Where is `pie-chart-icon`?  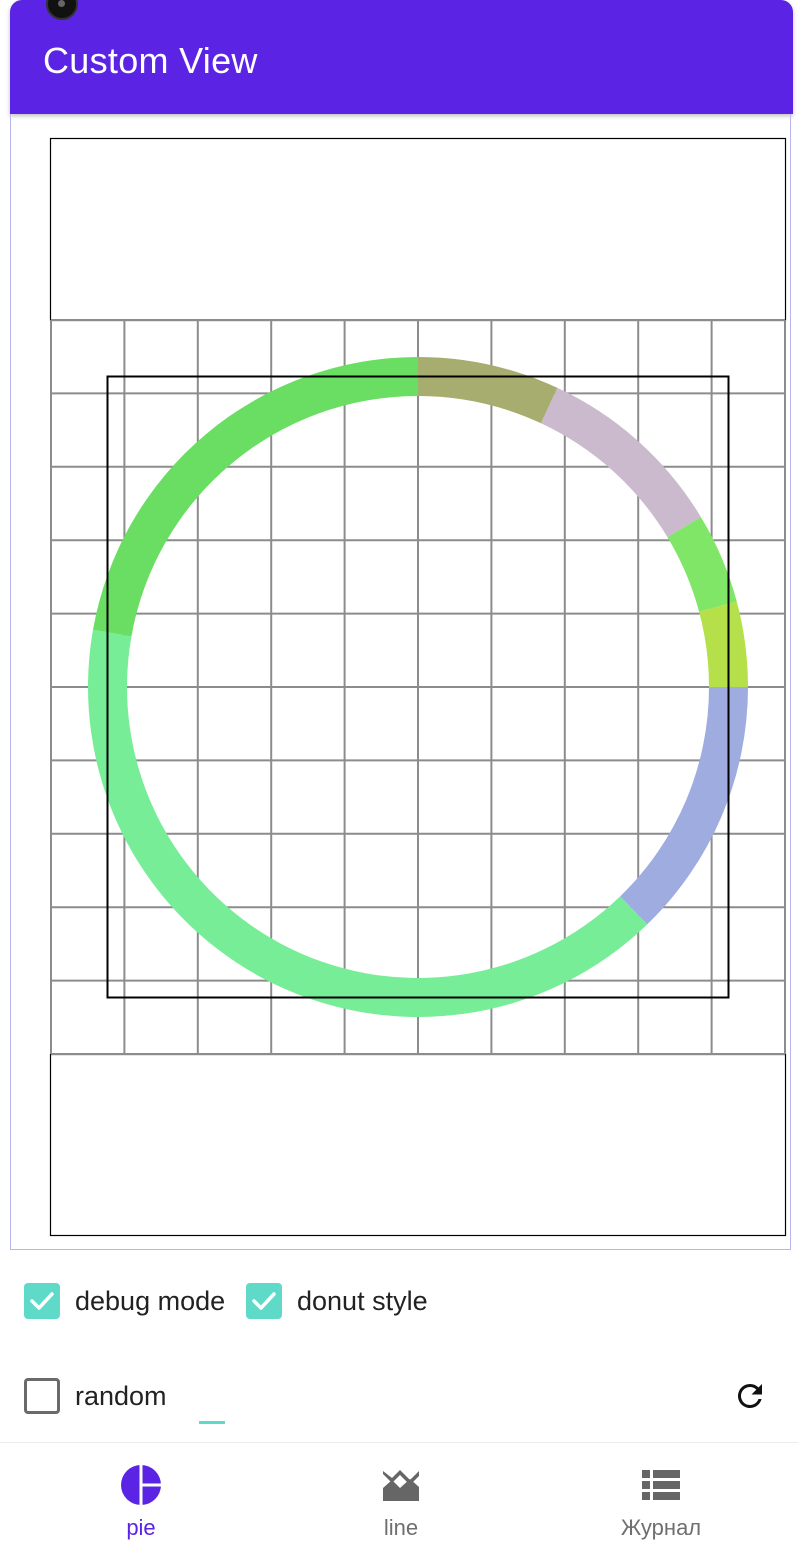 pie-chart-icon is located at coordinates (141, 1485).